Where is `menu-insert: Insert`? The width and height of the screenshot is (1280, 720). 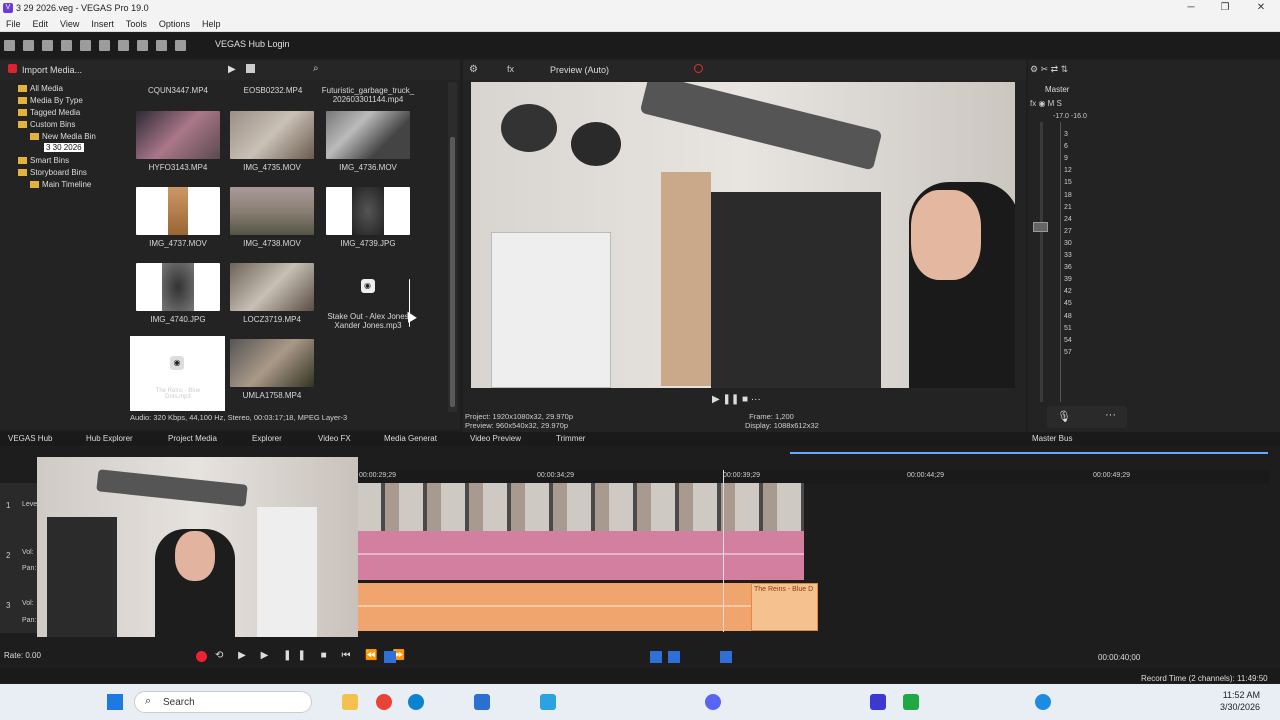
menu-insert: Insert is located at coordinates (102, 23).